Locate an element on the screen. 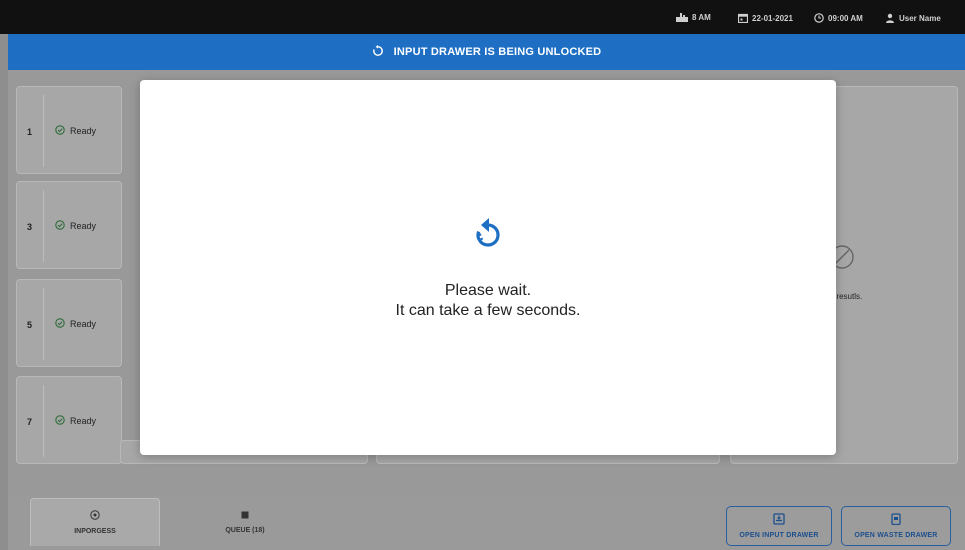  calendar-icon is located at coordinates (743, 18).